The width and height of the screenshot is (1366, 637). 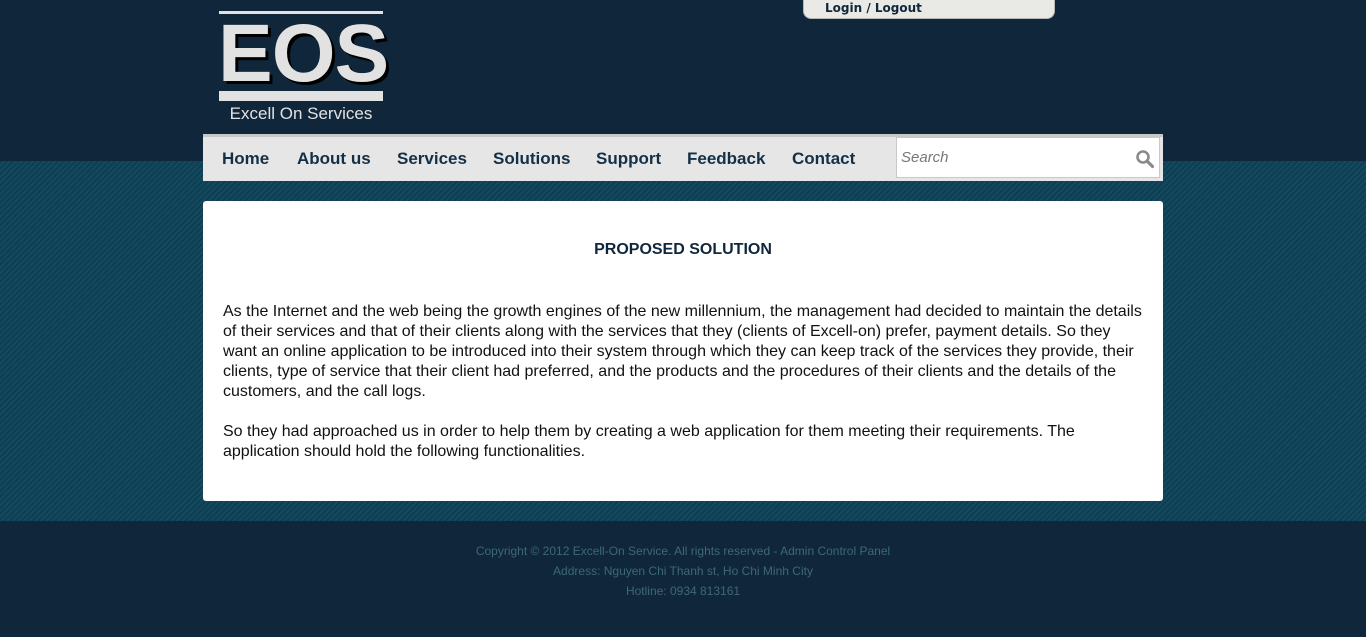 I want to click on logo-tagline: Excell On Services, so click(x=301, y=113).